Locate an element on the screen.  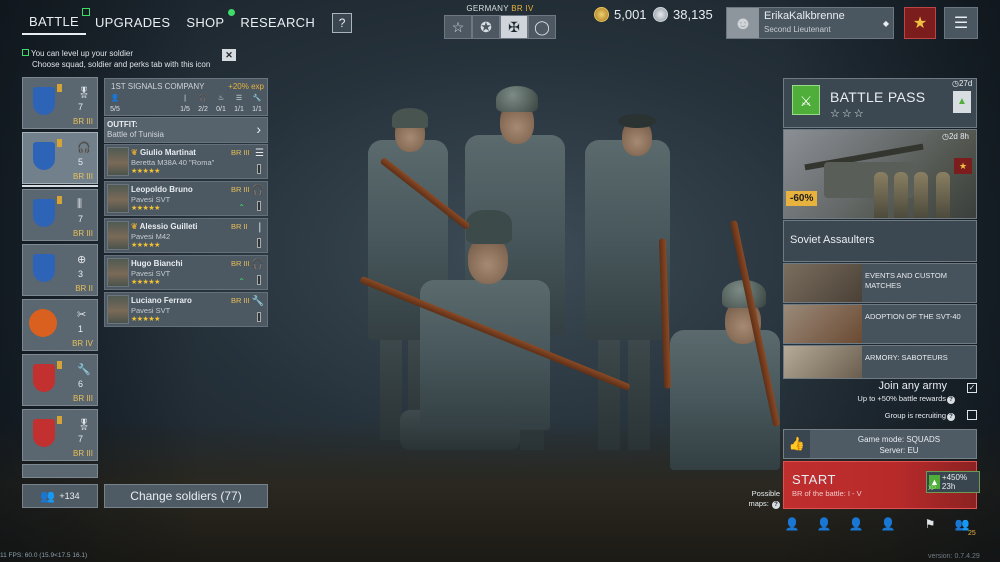
silver-currency: 38,135 is located at coordinates (683, 14).